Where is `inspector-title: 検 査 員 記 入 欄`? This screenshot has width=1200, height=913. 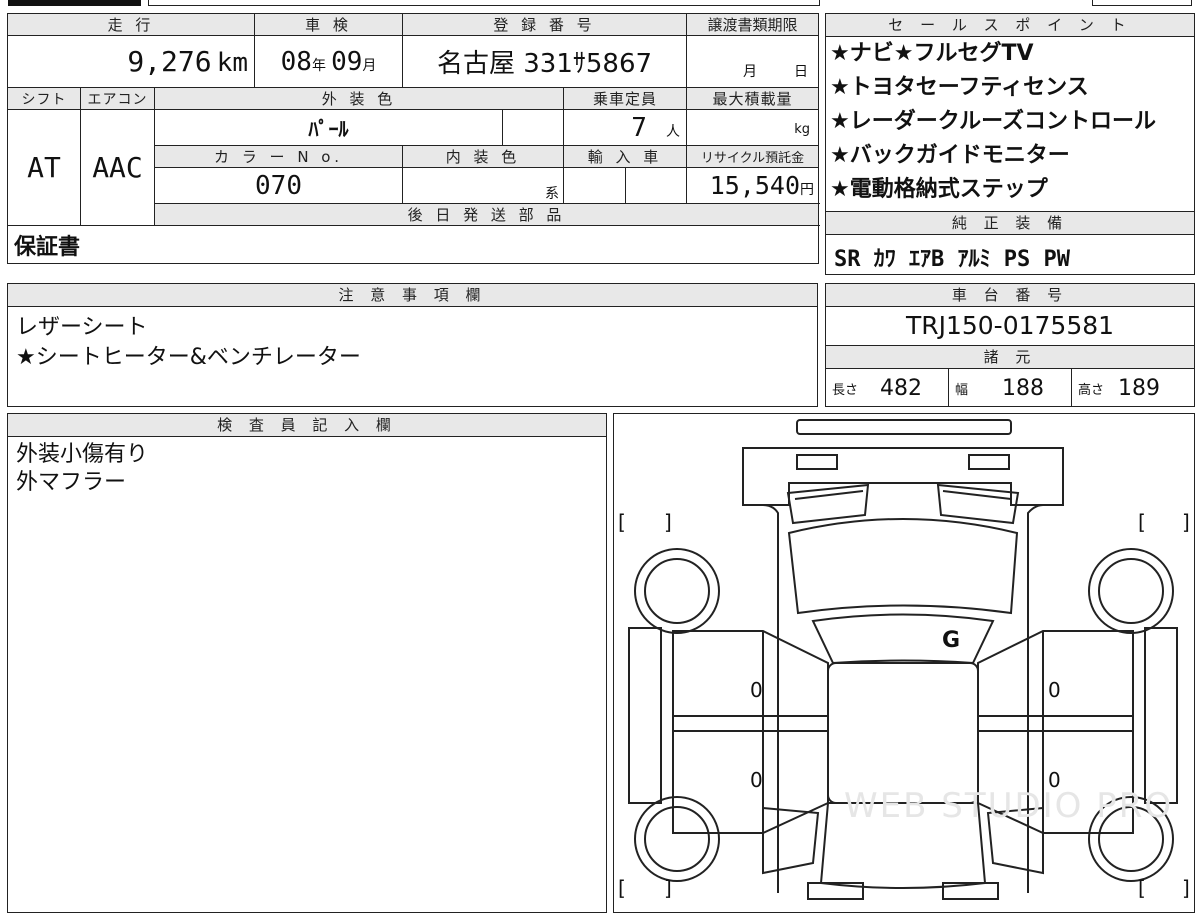 inspector-title: 検 査 員 記 入 欄 is located at coordinates (307, 425).